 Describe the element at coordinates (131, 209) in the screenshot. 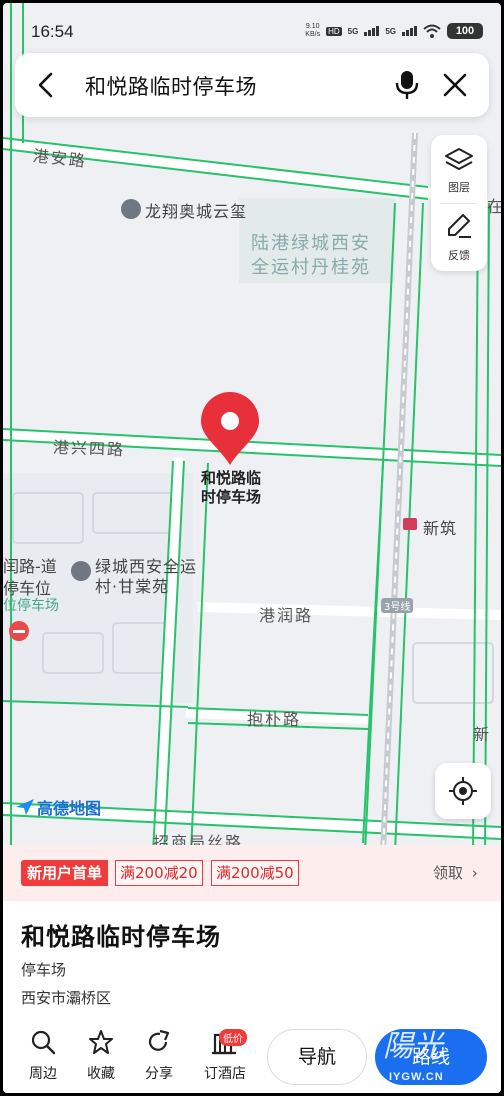

I see `residential-poi-icon` at that location.